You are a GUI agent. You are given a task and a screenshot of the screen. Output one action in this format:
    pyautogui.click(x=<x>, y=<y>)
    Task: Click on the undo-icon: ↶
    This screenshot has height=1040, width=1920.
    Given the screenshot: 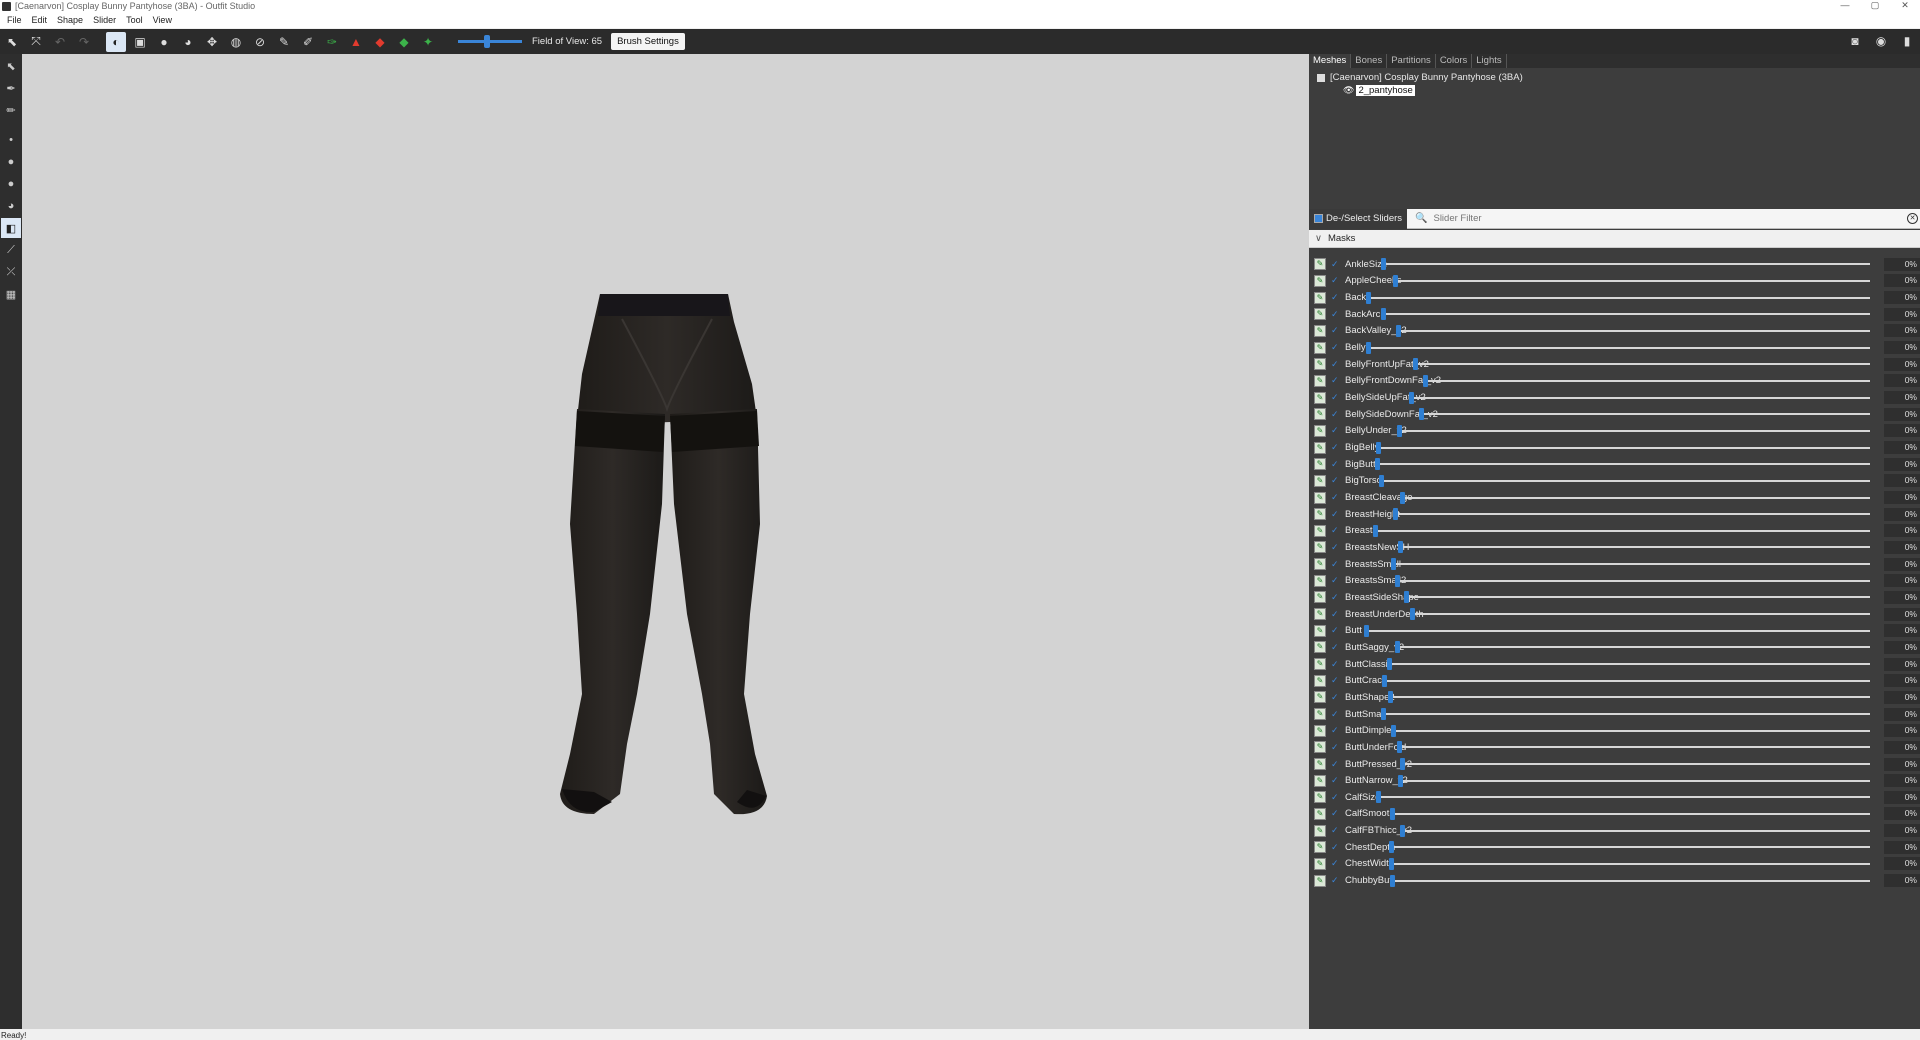 What is the action you would take?
    pyautogui.click(x=60, y=42)
    